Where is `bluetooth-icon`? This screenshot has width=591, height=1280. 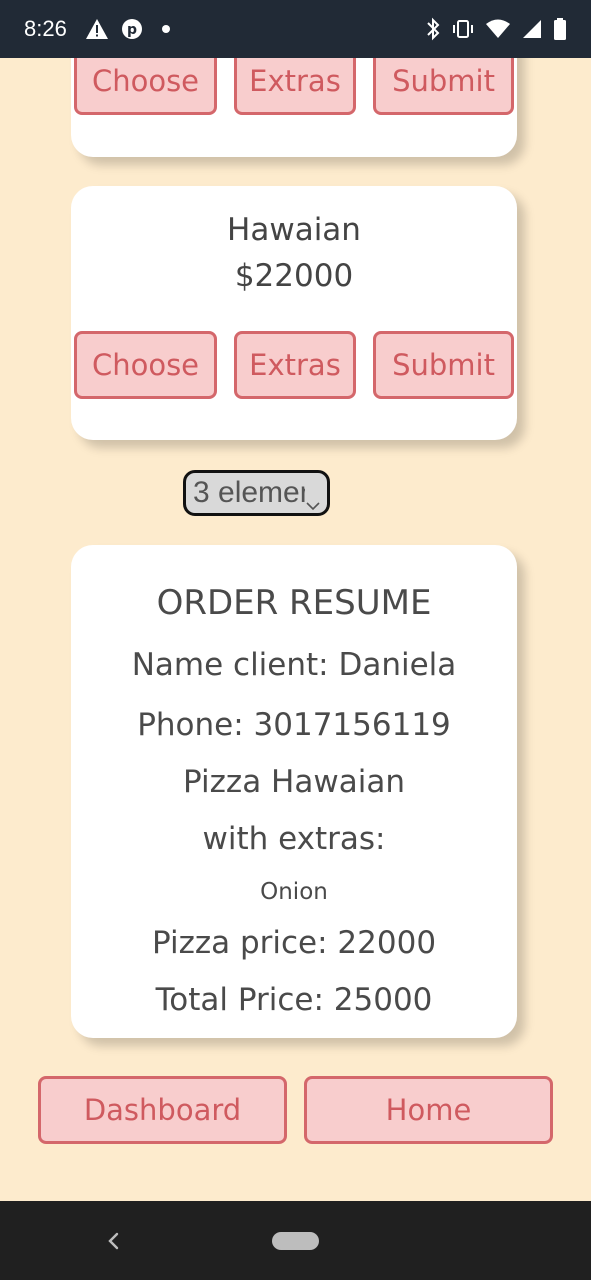
bluetooth-icon is located at coordinates (433, 29).